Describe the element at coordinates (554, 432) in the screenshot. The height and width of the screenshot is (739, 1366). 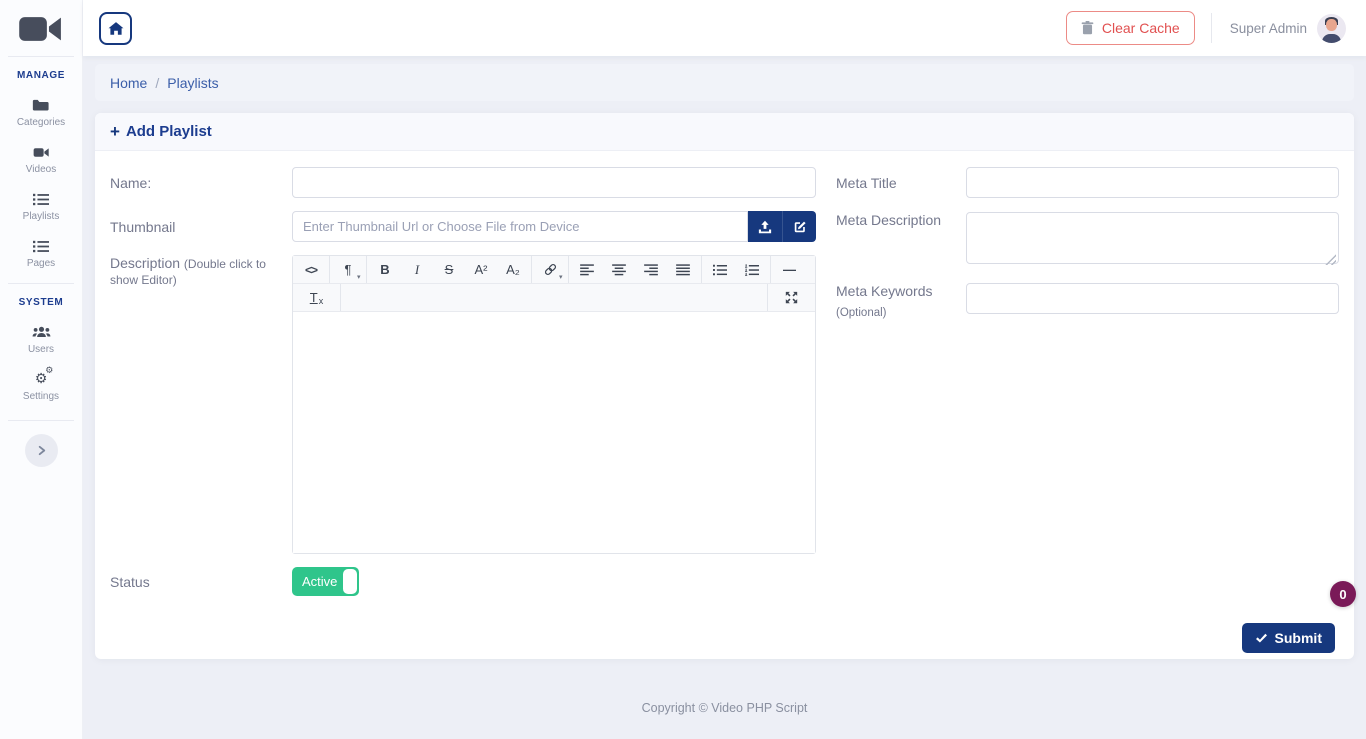
I see `description-editor-content` at that location.